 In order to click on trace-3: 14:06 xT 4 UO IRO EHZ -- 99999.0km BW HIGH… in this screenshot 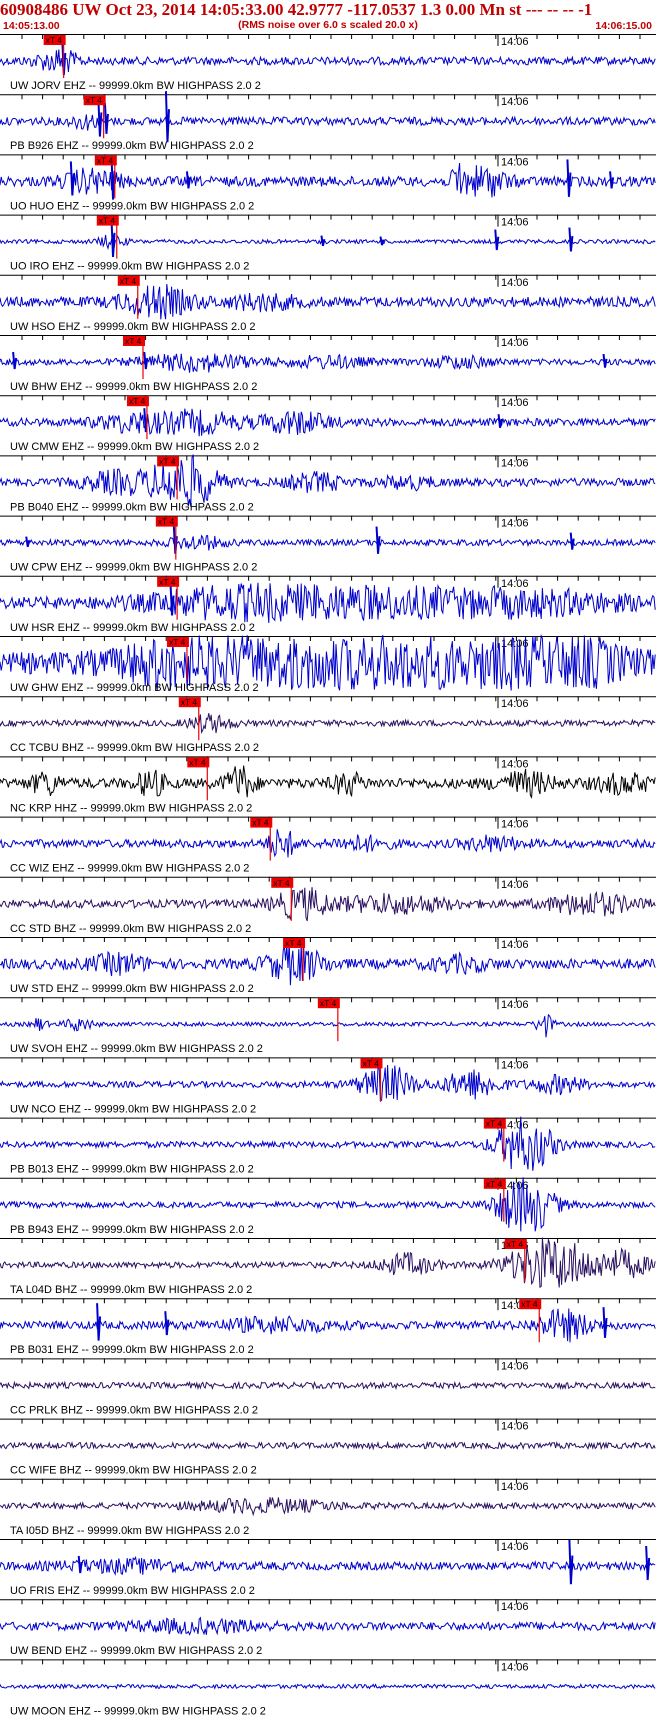, I will do `click(328, 243)`.